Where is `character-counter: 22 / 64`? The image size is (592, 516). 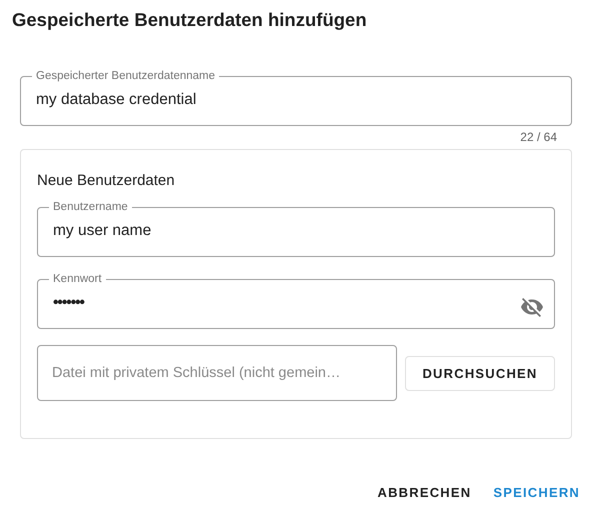 character-counter: 22 / 64 is located at coordinates (538, 137).